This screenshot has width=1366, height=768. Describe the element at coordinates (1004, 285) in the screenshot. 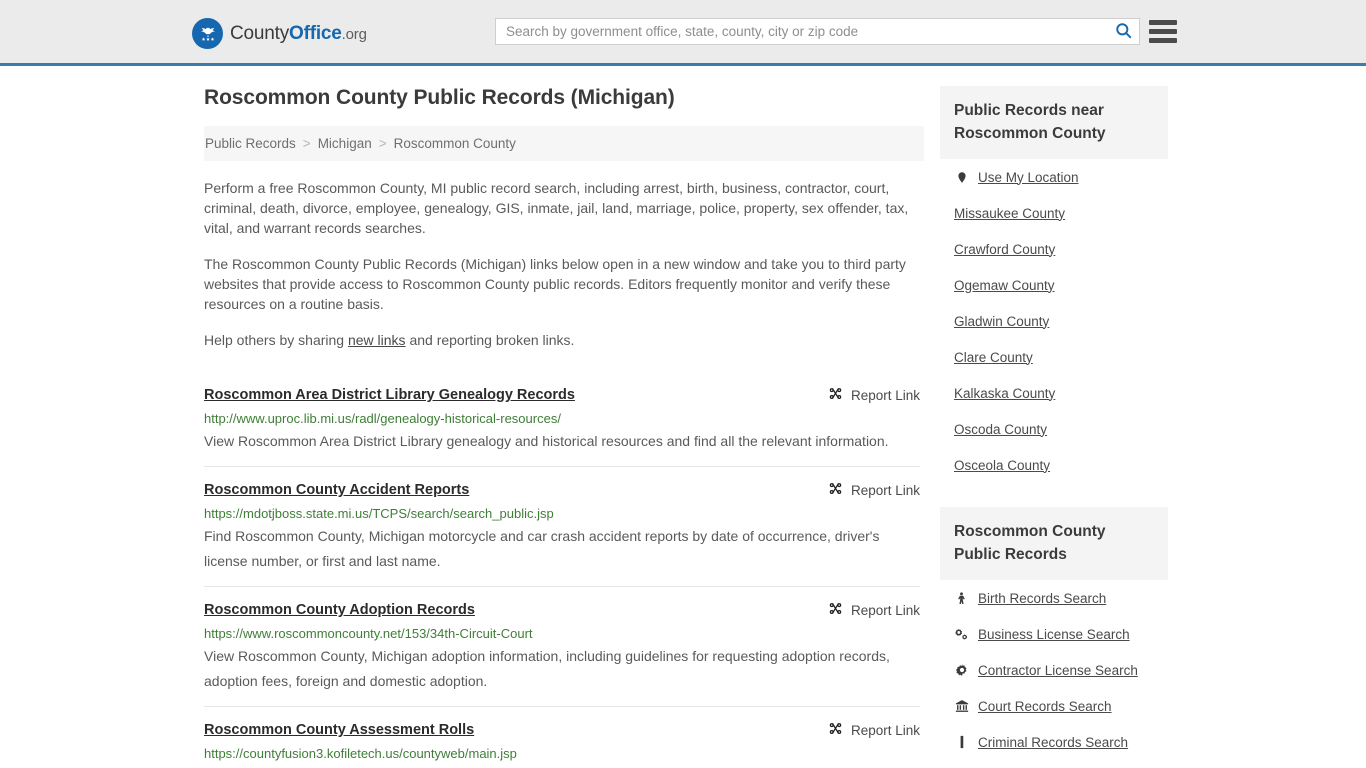

I see `sidebar-nearby-link: Ogemaw County` at that location.